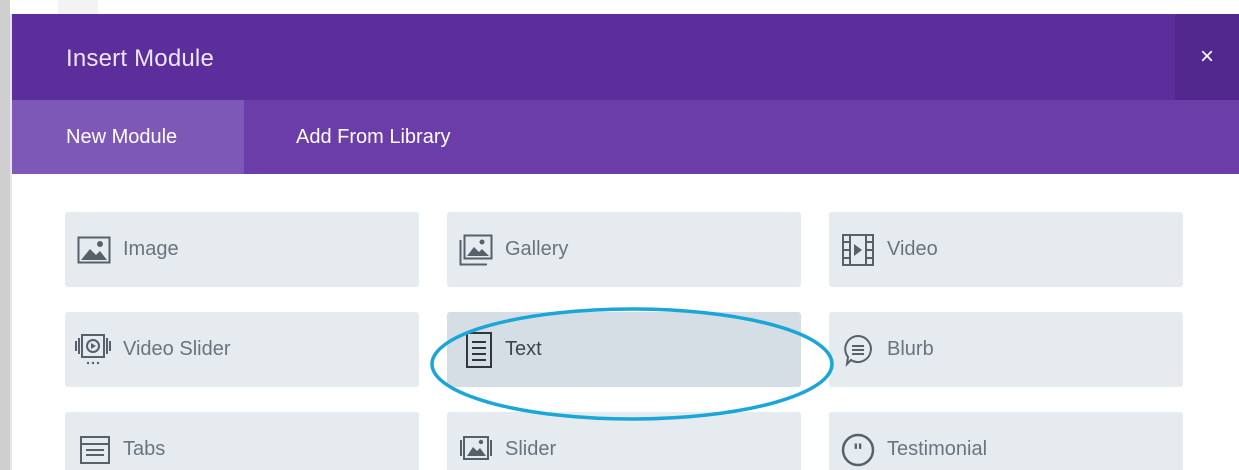 The image size is (1239, 470). What do you see at coordinates (140, 58) in the screenshot?
I see `modal-title: Insert Module` at bounding box center [140, 58].